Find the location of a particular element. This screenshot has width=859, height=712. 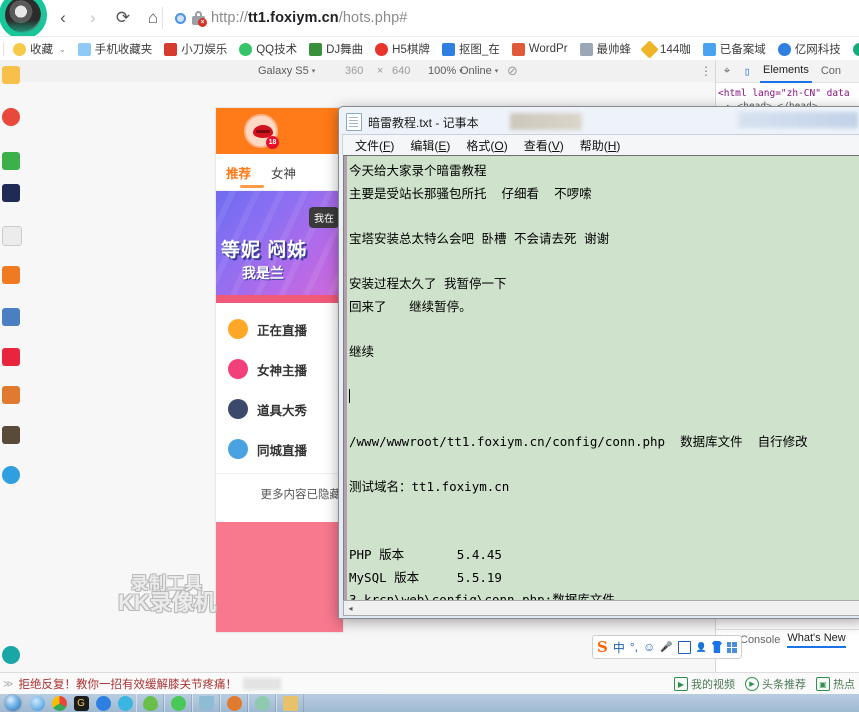

tab-elements: Elements is located at coordinates (786, 71).